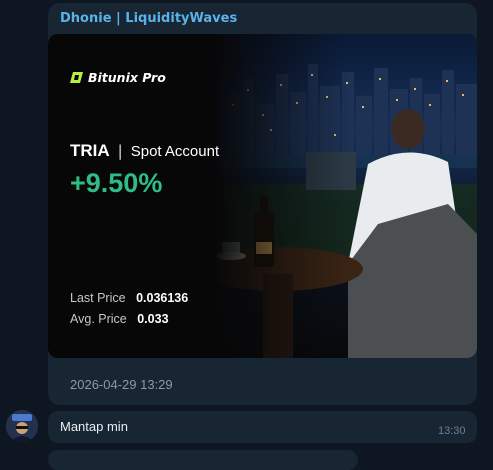  I want to click on reply-text: Mantap min, so click(94, 426).